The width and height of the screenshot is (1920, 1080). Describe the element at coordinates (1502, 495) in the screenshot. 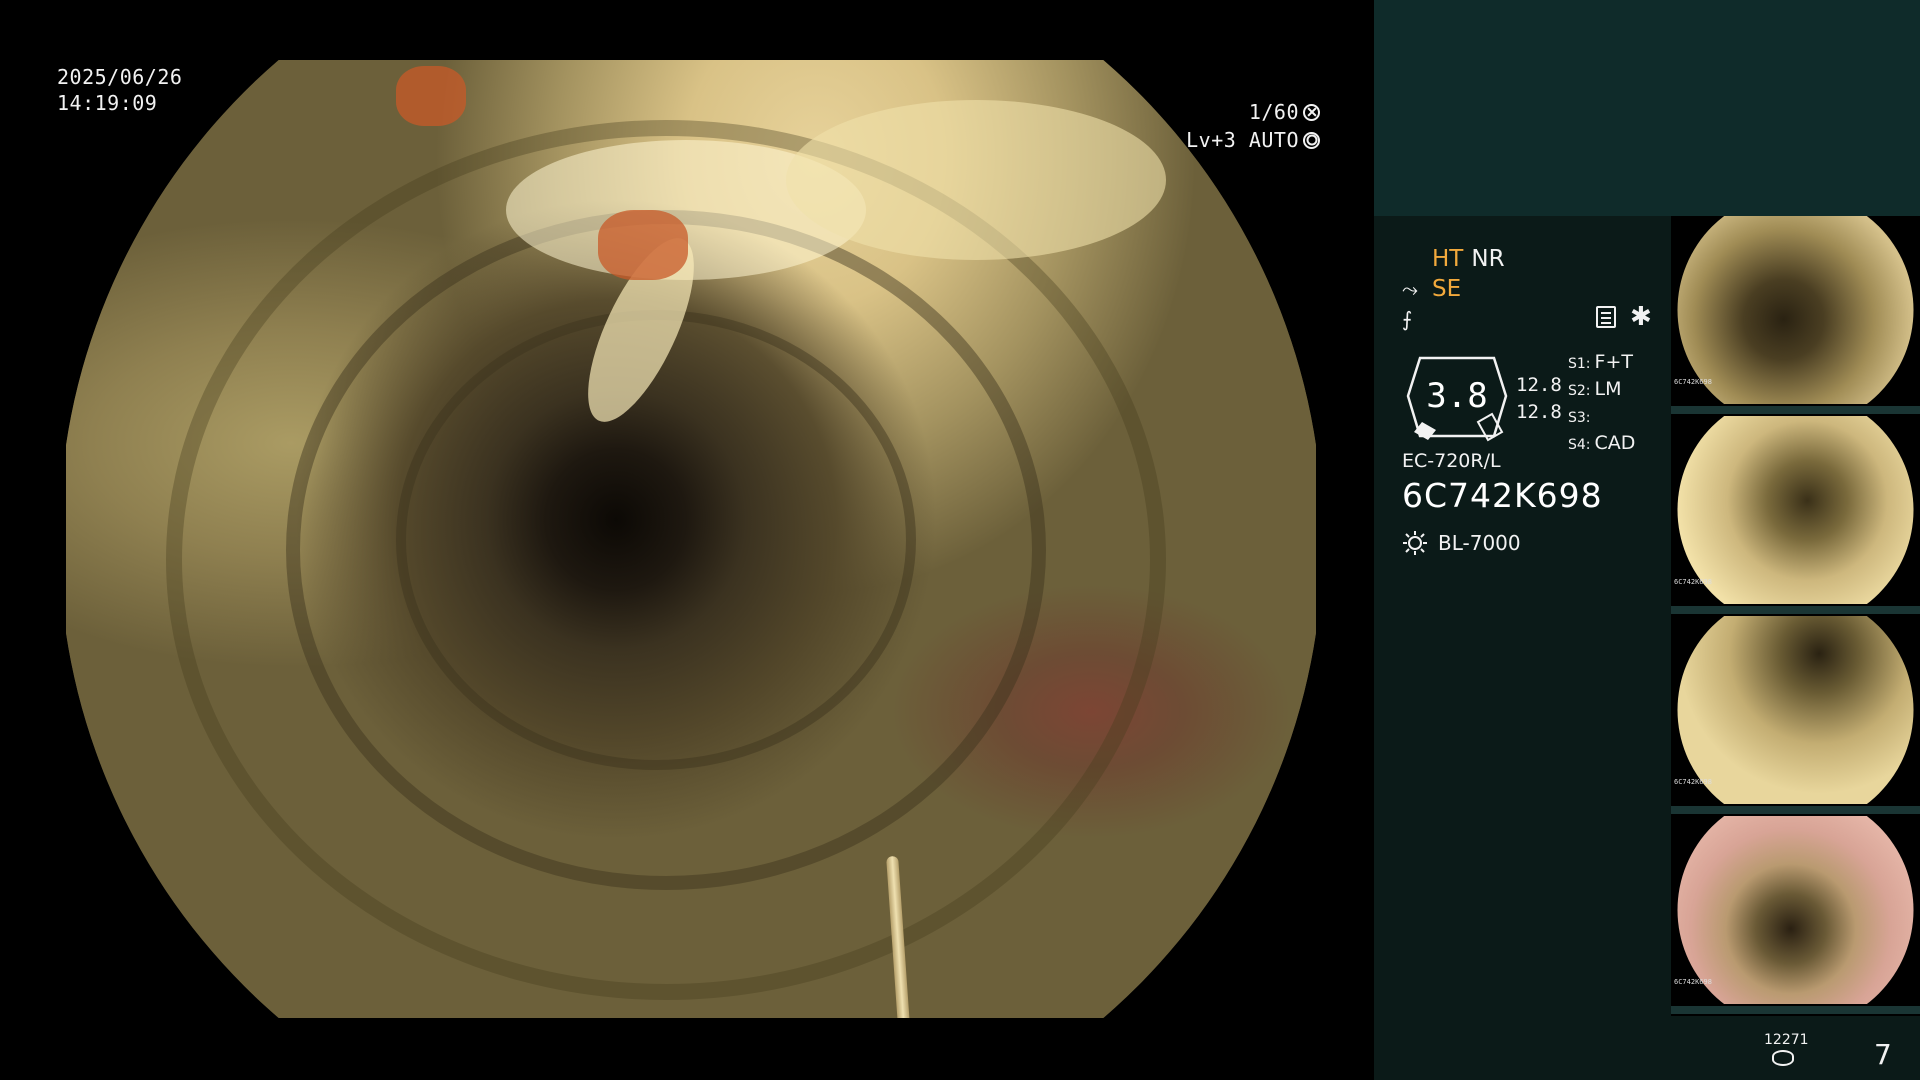

I see `scope-serial: 6C742K698` at that location.